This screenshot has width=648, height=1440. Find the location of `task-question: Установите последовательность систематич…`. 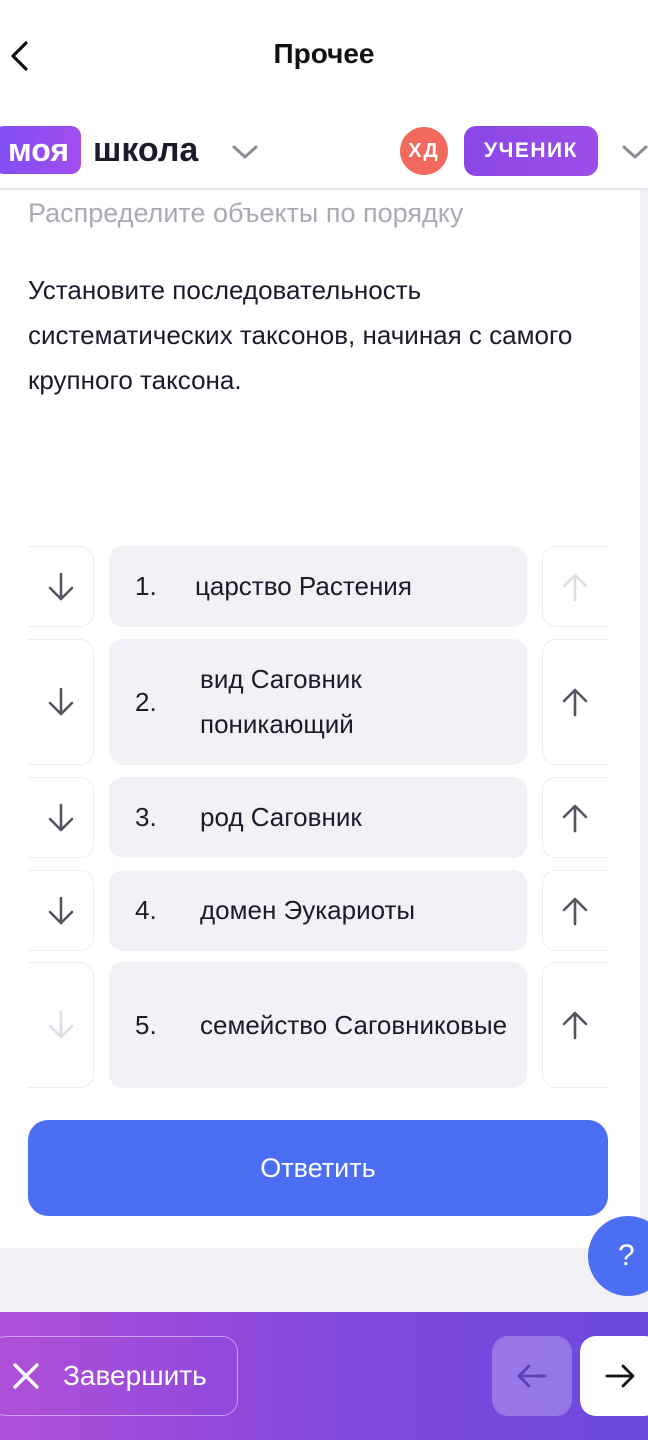

task-question: Установите последовательность систематич… is located at coordinates (300, 335).